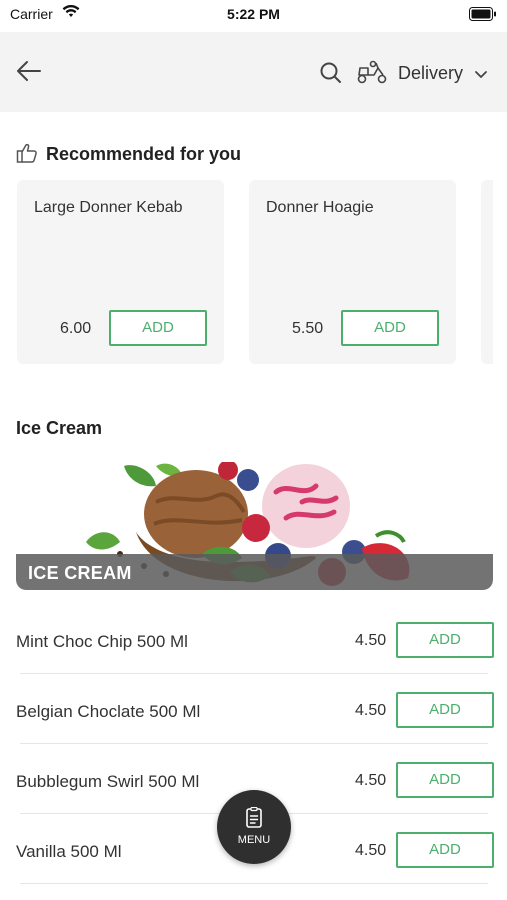 The image size is (507, 900). Describe the element at coordinates (331, 73) in the screenshot. I see `search-icon` at that location.